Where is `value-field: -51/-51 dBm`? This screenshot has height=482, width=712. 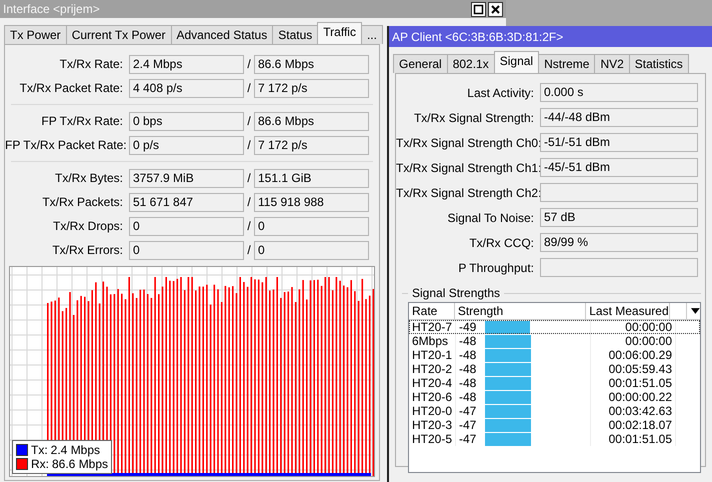 value-field: -51/-51 dBm is located at coordinates (619, 142).